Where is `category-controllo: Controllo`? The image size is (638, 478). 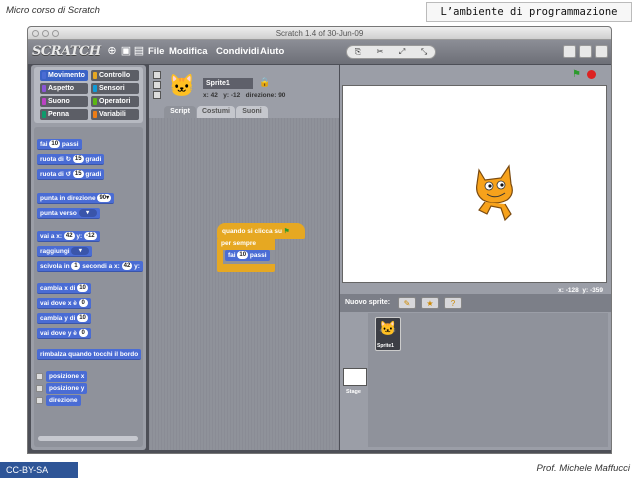
category-controllo: Controllo is located at coordinates (115, 75).